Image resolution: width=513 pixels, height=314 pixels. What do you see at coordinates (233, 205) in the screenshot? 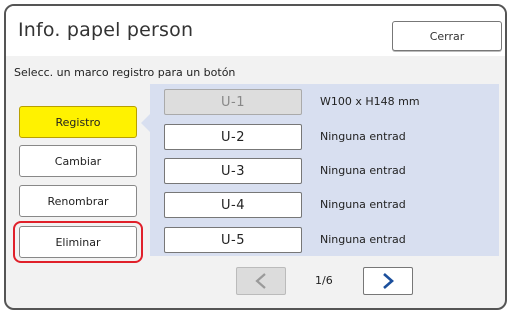
I see `slot-button-u4: U-4` at bounding box center [233, 205].